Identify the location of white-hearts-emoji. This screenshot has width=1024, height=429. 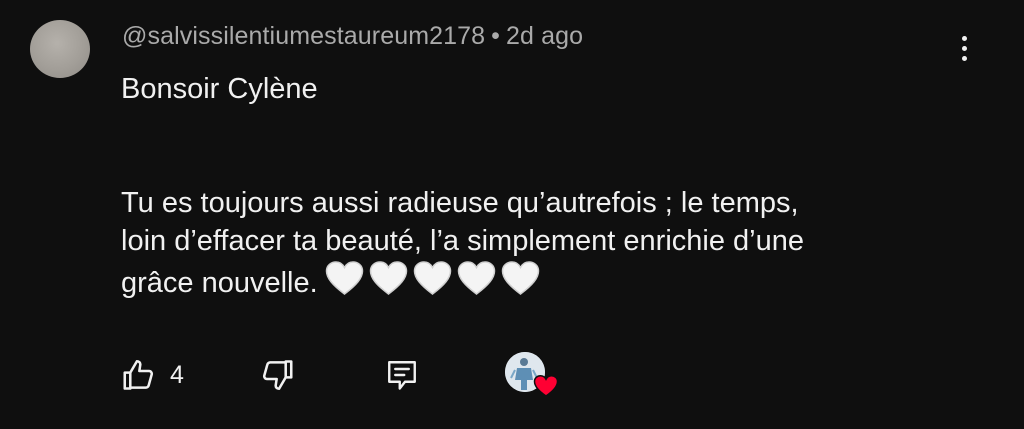
(432, 278).